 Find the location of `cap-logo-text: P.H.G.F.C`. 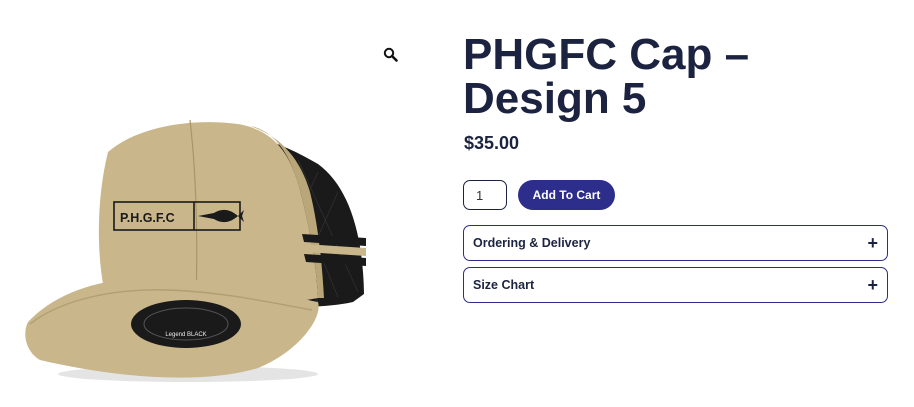

cap-logo-text: P.H.G.F.C is located at coordinates (147, 218).